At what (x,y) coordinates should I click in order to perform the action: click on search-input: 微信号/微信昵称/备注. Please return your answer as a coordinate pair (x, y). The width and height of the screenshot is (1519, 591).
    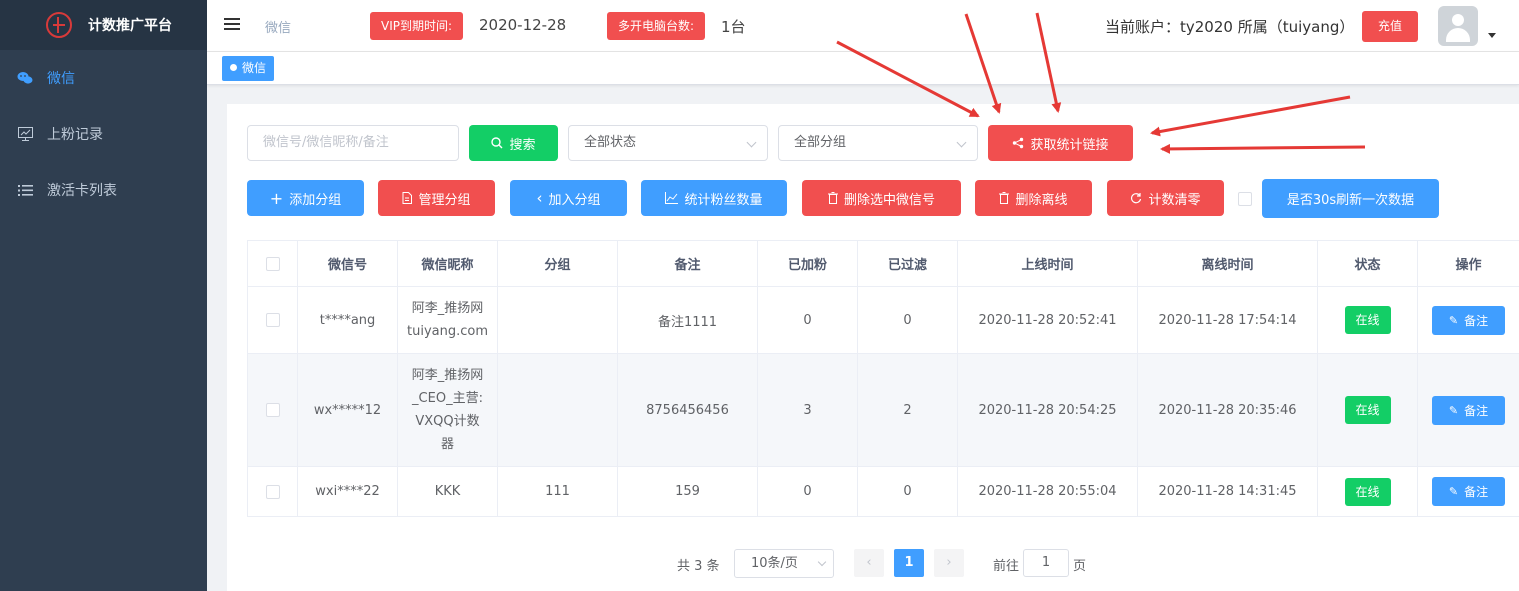
    Looking at the image, I should click on (353, 143).